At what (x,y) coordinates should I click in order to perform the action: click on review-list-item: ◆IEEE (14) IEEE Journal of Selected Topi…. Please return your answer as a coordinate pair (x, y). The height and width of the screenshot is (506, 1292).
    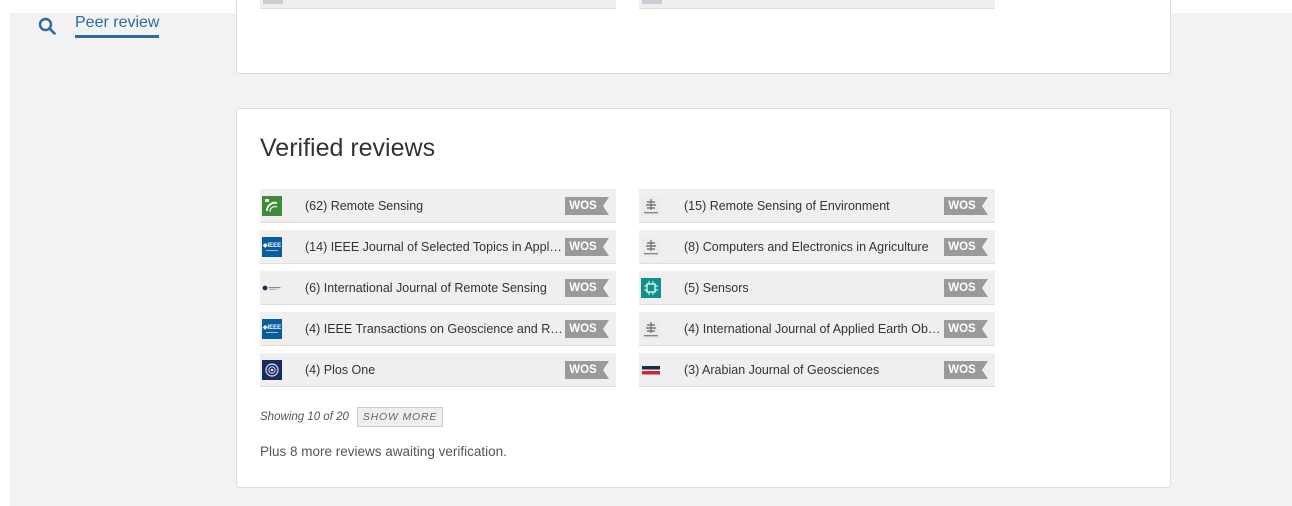
    Looking at the image, I should click on (438, 246).